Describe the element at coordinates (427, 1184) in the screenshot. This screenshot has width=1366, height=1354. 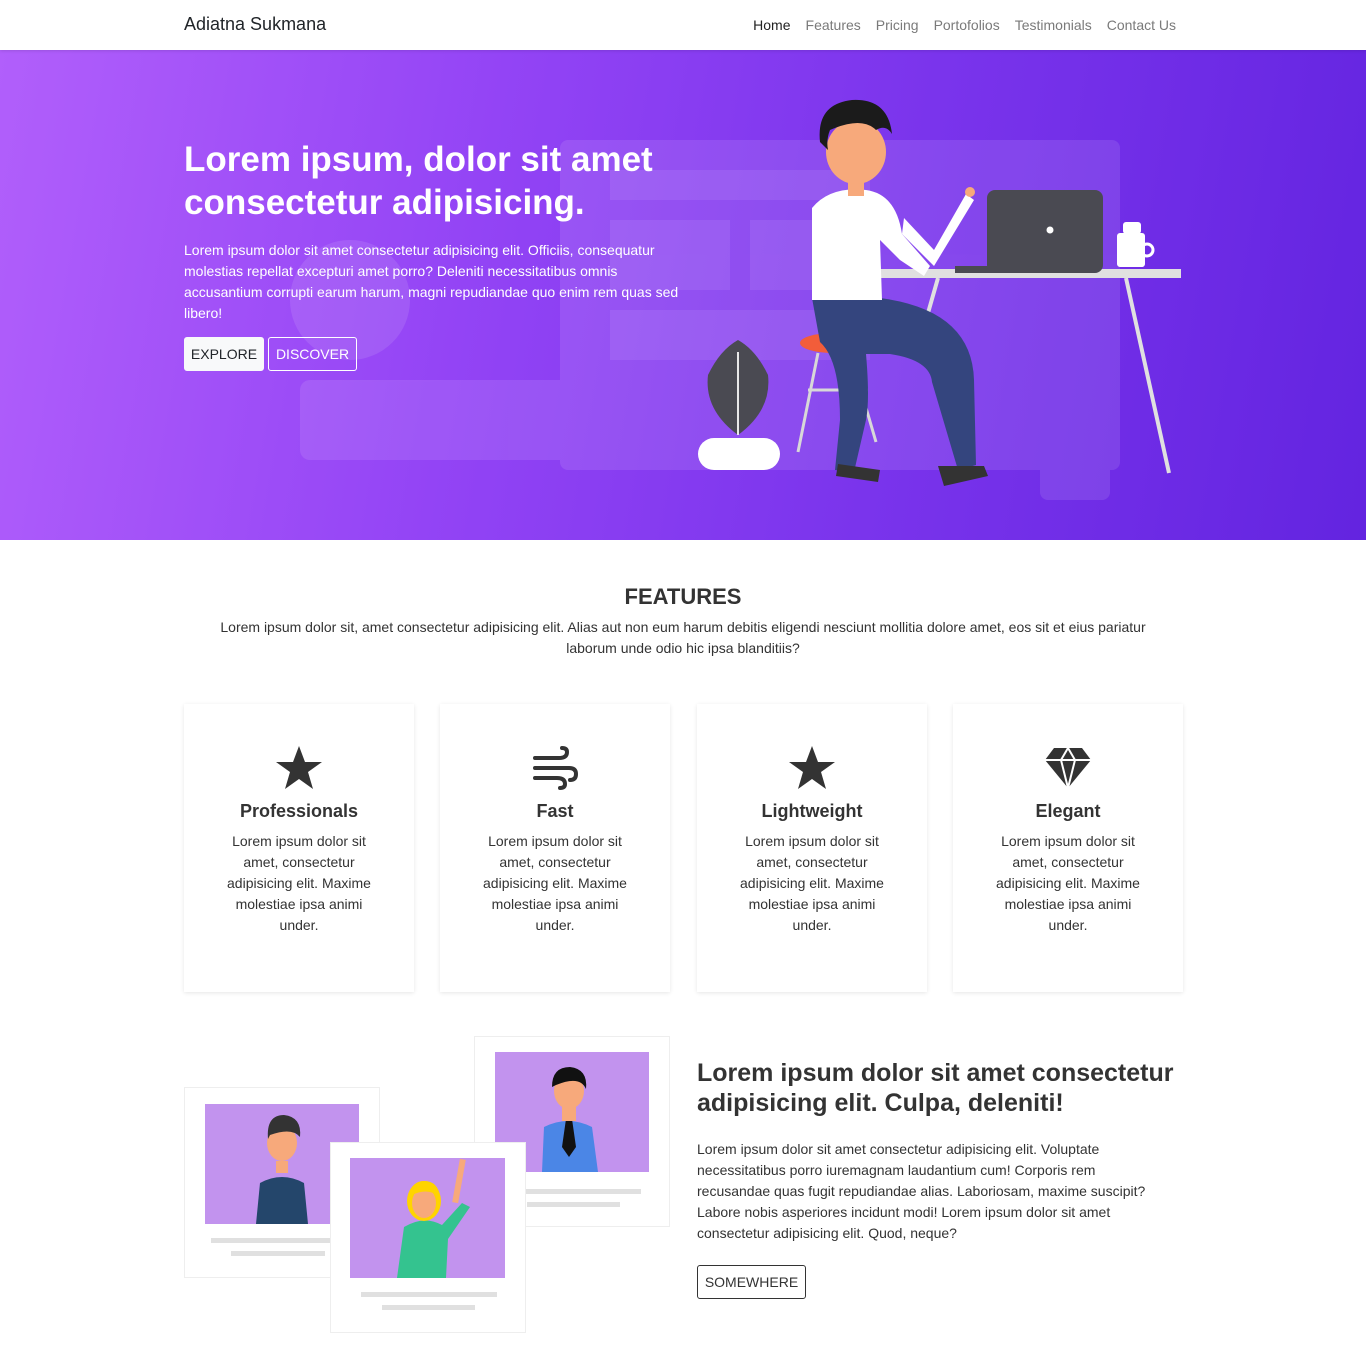
I see `team-profiles-illustration` at that location.